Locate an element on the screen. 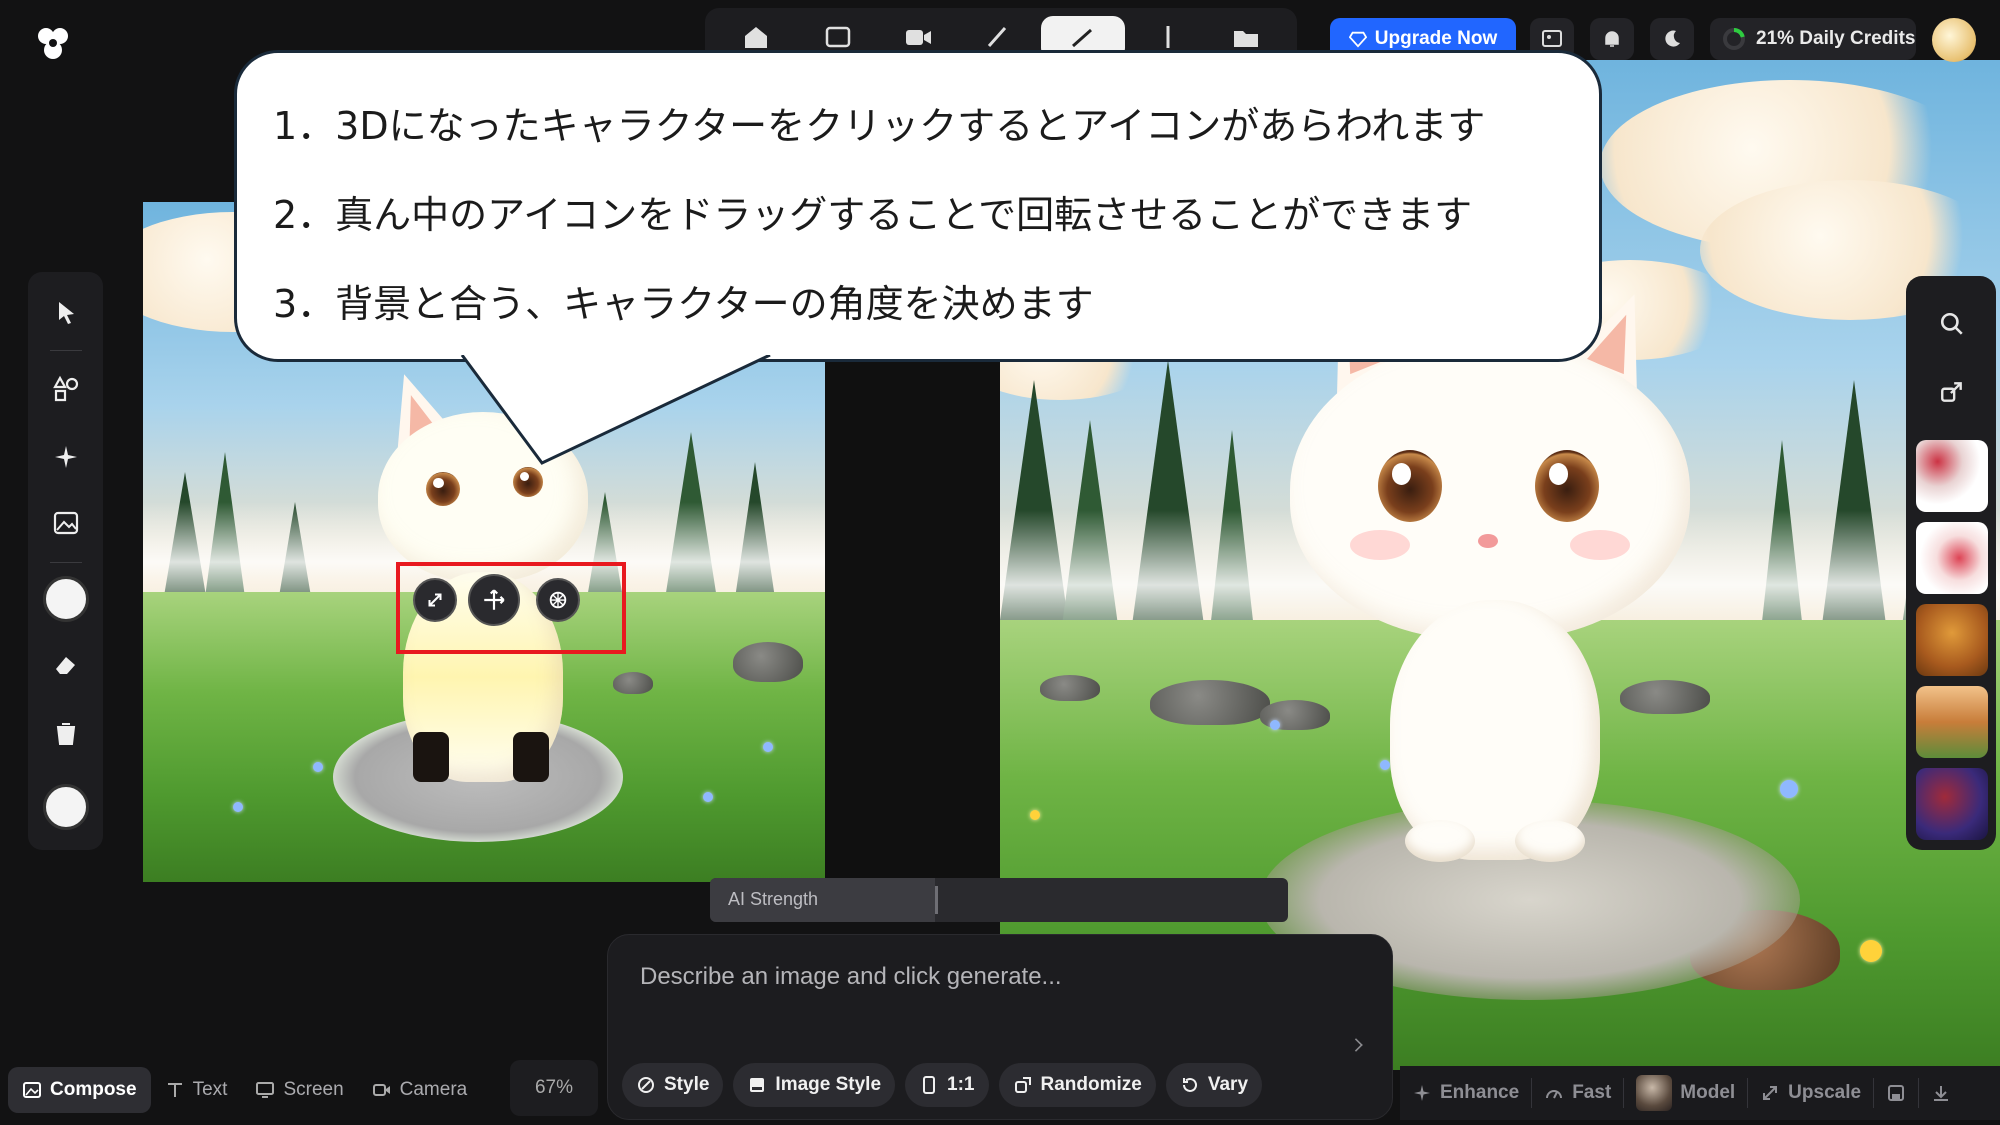 The width and height of the screenshot is (2000, 1125). style-button: Style is located at coordinates (673, 1085).